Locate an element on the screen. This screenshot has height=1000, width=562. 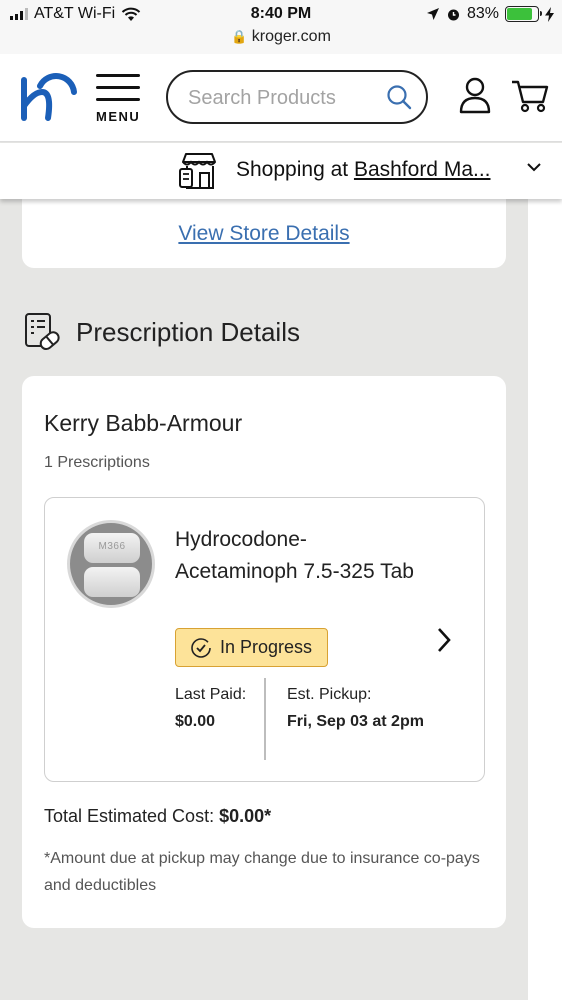
url-text: kroger.com is located at coordinates (291, 36).